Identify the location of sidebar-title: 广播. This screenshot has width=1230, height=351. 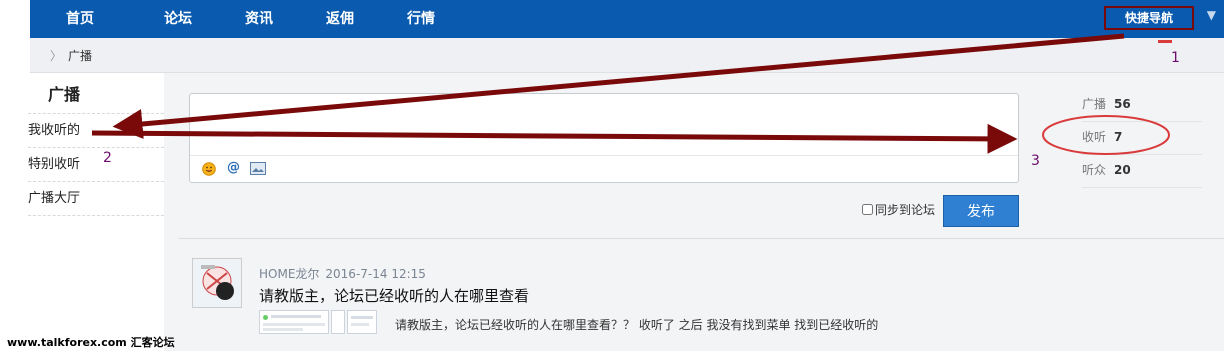
(64, 94).